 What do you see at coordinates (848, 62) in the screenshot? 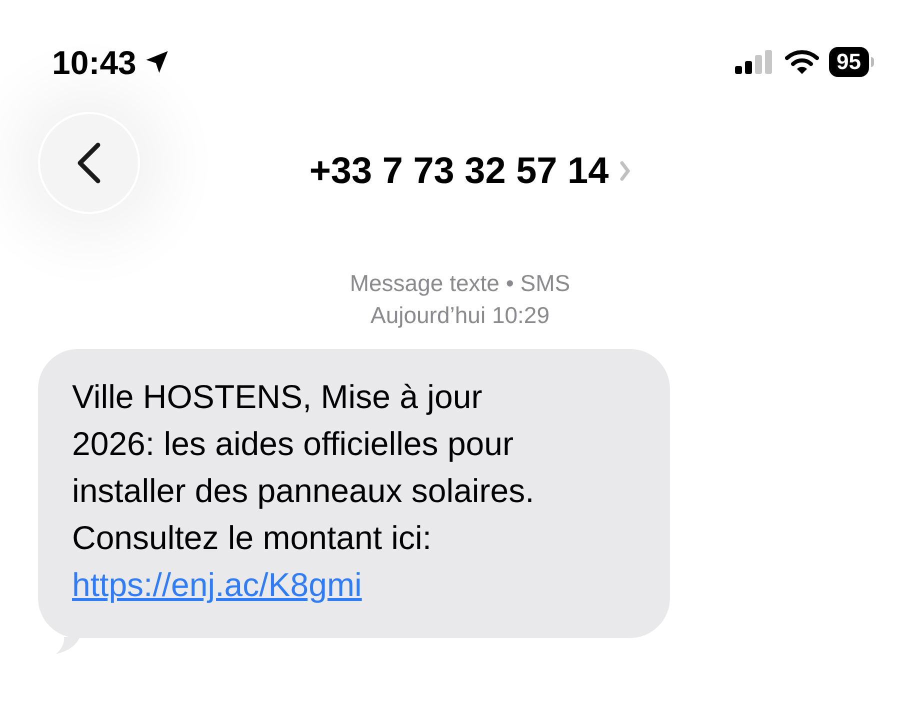
I see `battery-level: 95` at bounding box center [848, 62].